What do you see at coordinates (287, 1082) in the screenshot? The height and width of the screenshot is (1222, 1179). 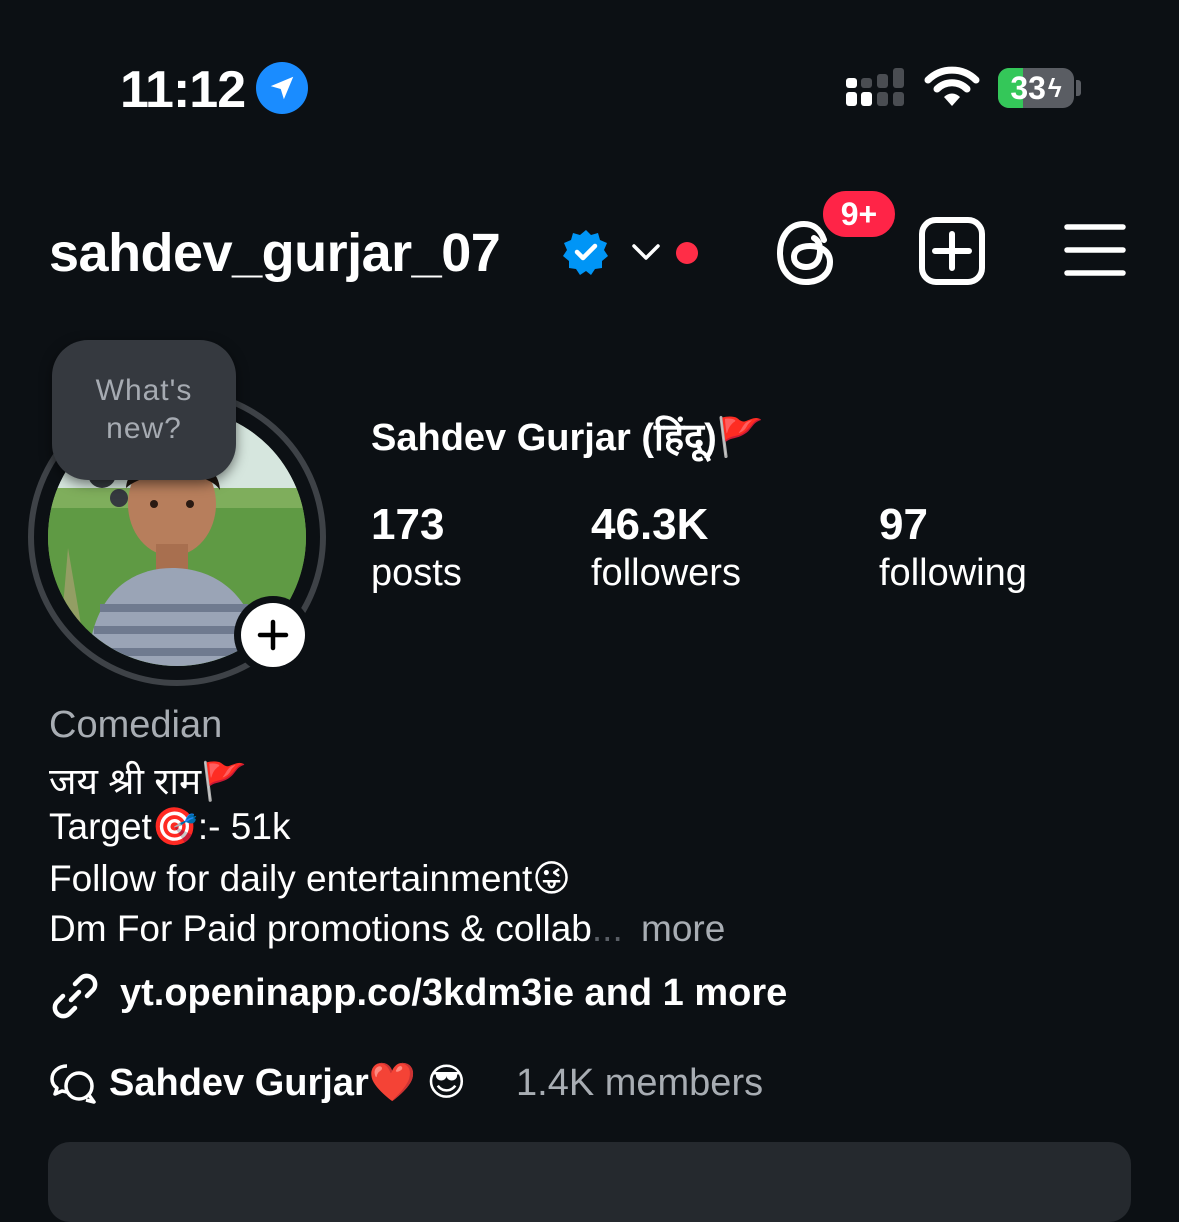 I see `channel-link: Sahdev Gurjar❤️ 😎` at bounding box center [287, 1082].